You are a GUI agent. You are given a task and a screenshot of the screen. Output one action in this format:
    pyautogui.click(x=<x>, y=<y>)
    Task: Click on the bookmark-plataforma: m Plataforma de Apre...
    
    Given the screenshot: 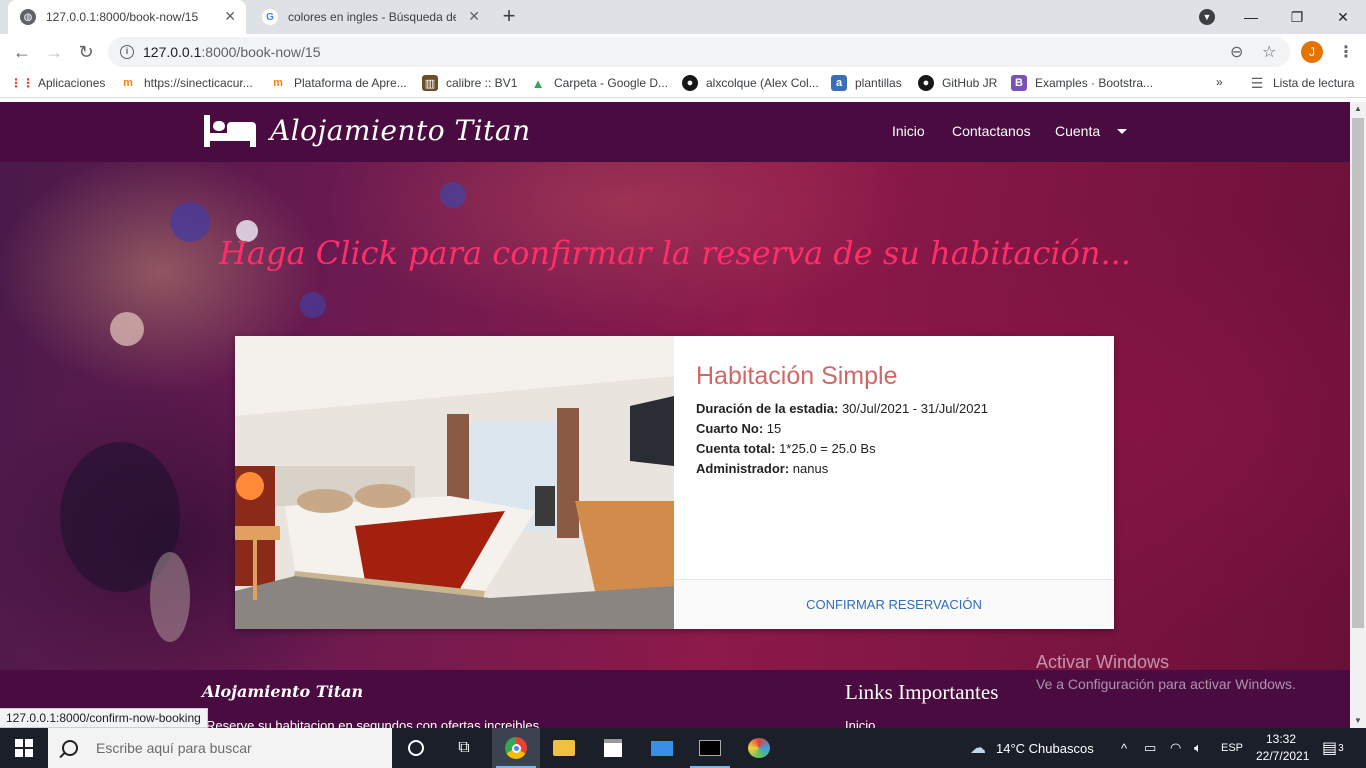 What is the action you would take?
    pyautogui.click(x=338, y=83)
    